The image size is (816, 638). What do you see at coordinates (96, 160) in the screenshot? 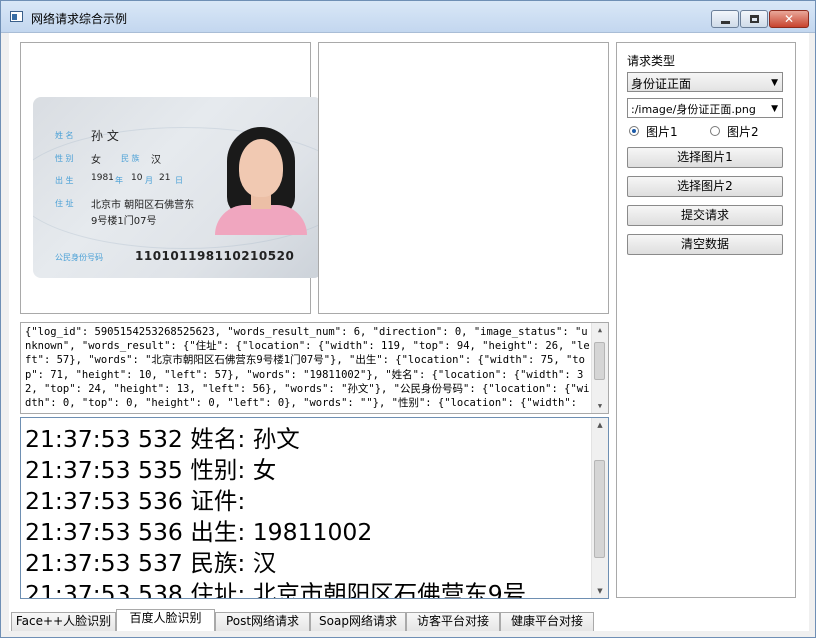
I see `card-sex: 女` at bounding box center [96, 160].